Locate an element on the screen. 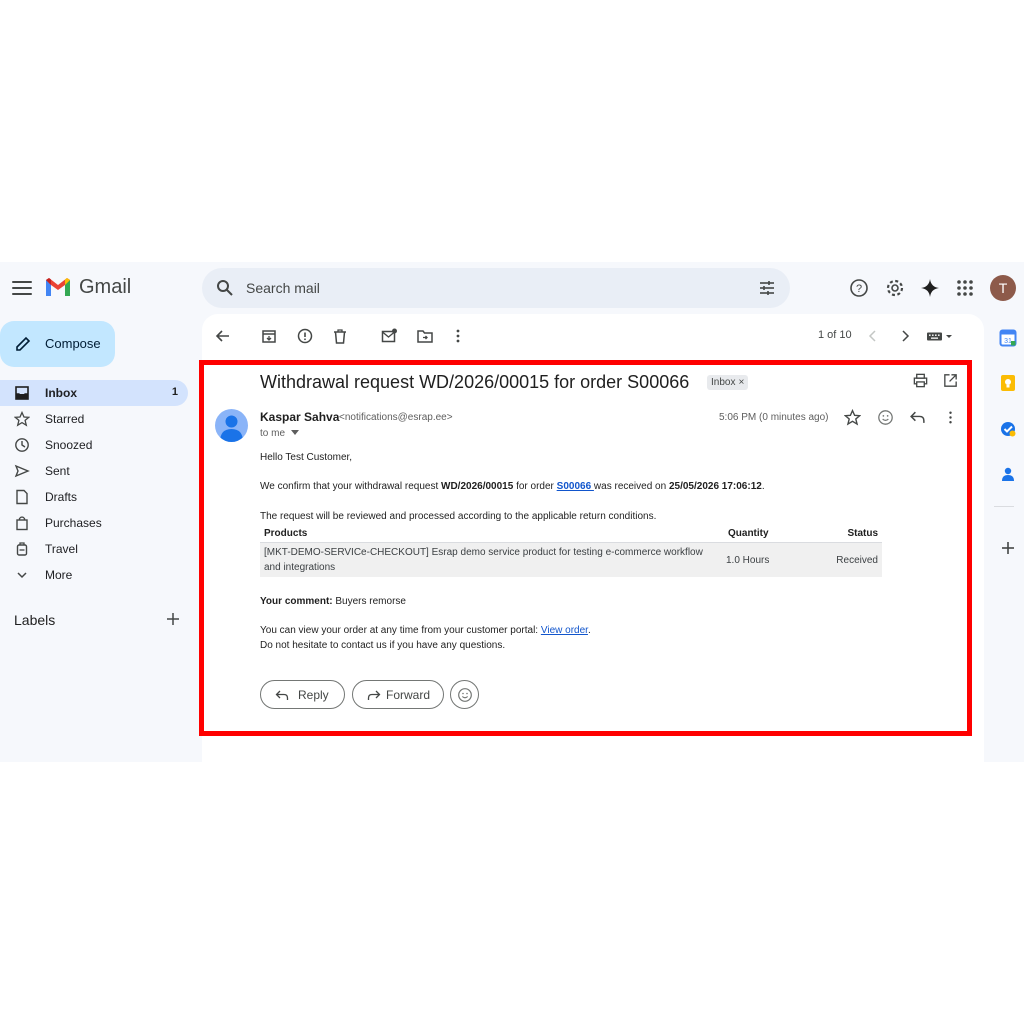 The image size is (1024, 1024). email-timestamp: 5:06 PM (0 minutes ago) is located at coordinates (774, 417).